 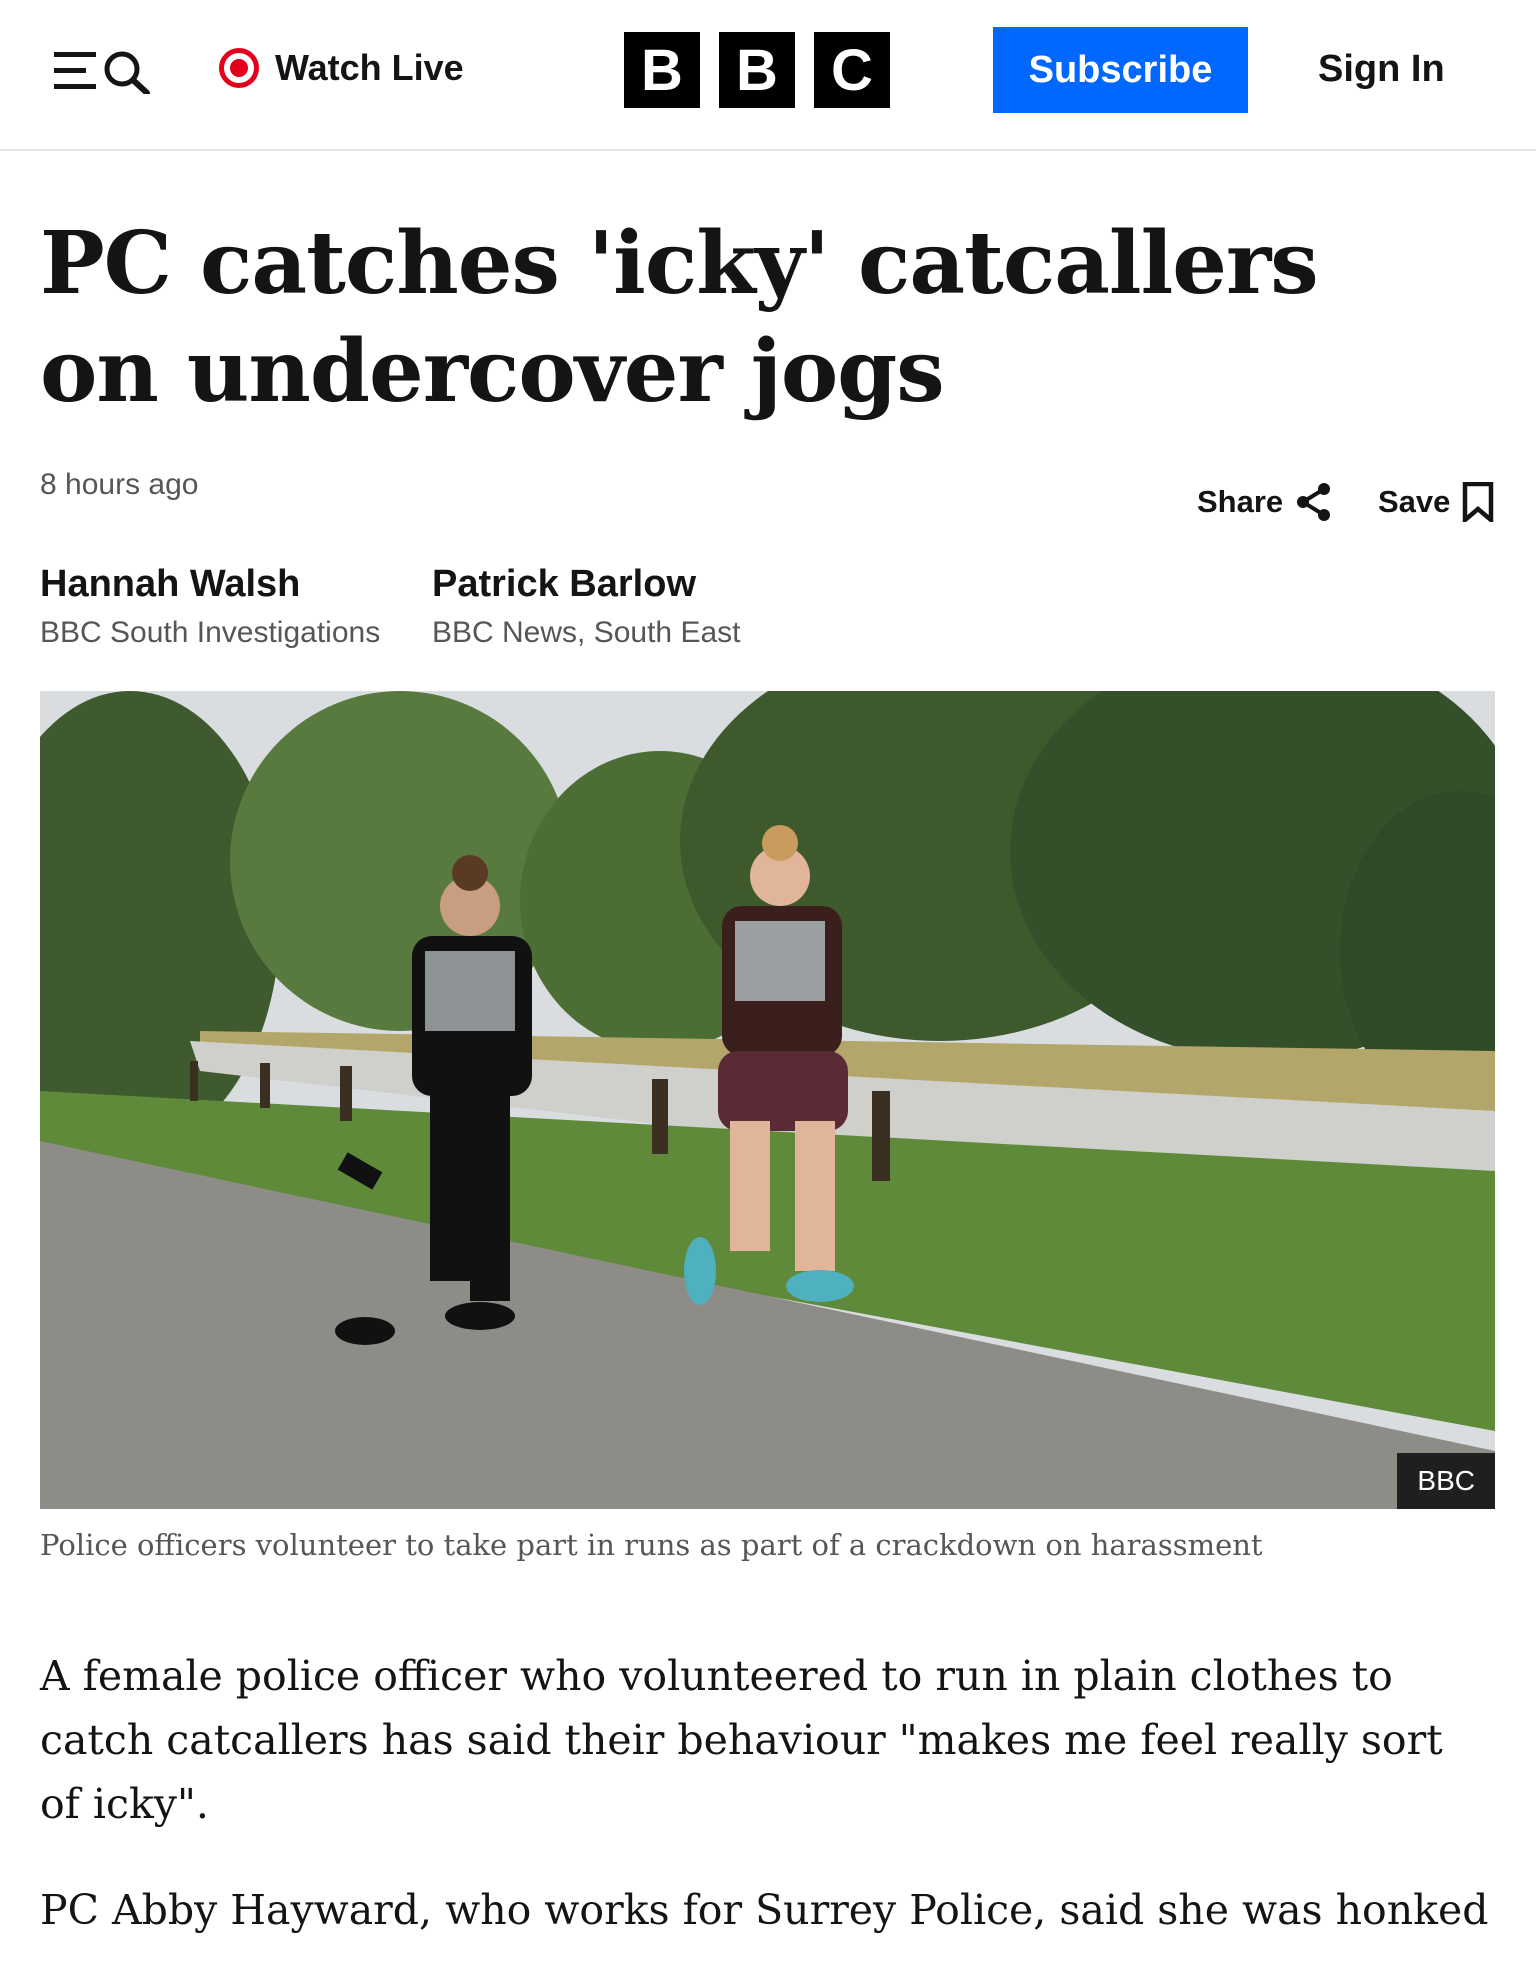 What do you see at coordinates (369, 67) in the screenshot?
I see `watch-live-label: Watch Live` at bounding box center [369, 67].